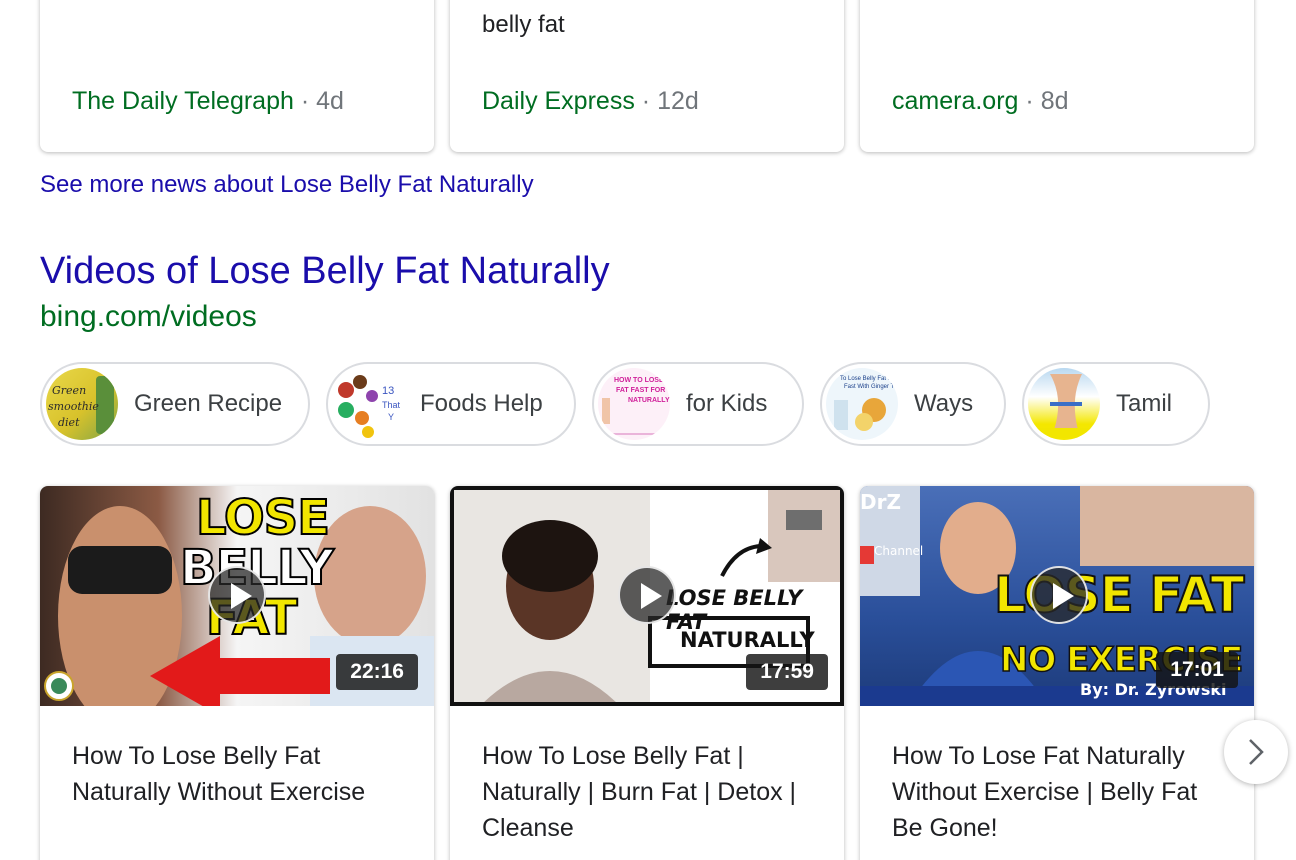 The width and height of the screenshot is (1296, 860). Describe the element at coordinates (640, 390) in the screenshot. I see `svg-text: FAT FAST FOR` at that location.